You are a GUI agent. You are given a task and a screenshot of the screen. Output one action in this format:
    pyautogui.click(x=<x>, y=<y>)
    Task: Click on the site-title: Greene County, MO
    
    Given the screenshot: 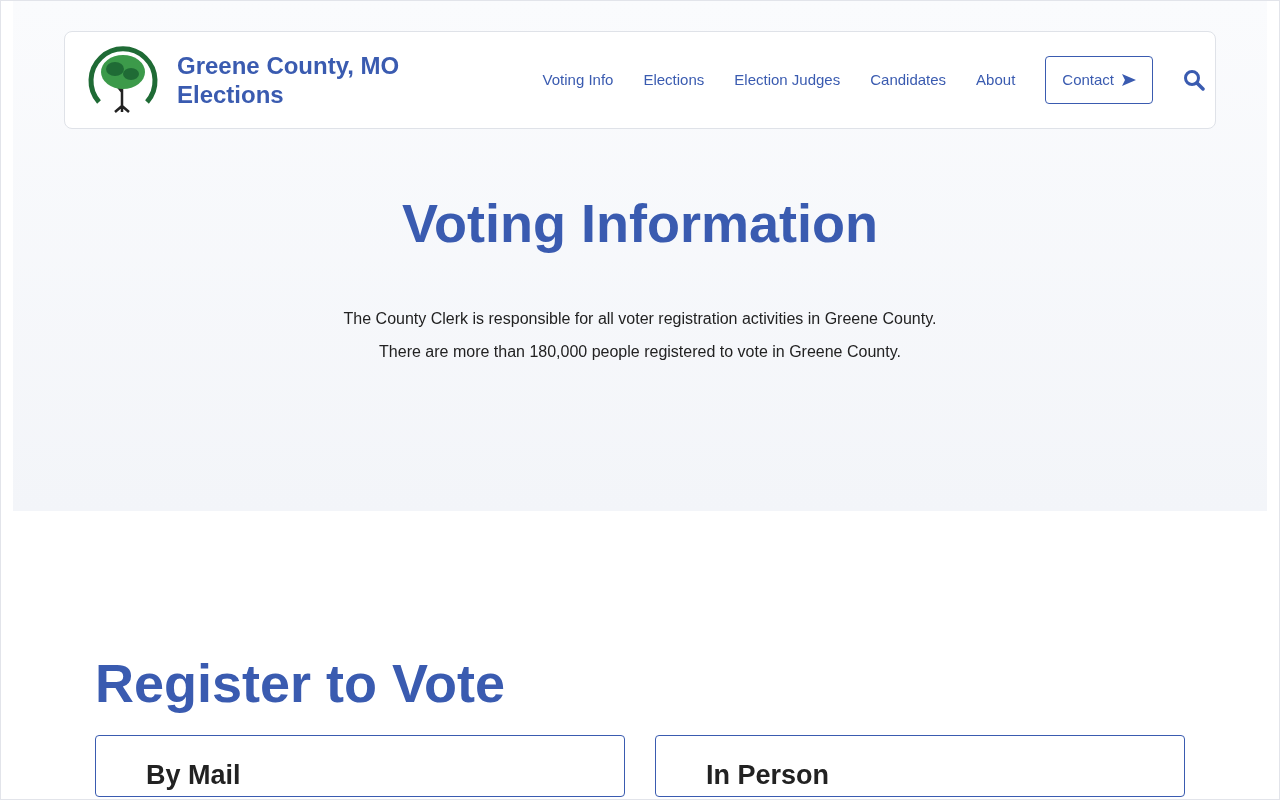 What is the action you would take?
    pyautogui.click(x=288, y=65)
    